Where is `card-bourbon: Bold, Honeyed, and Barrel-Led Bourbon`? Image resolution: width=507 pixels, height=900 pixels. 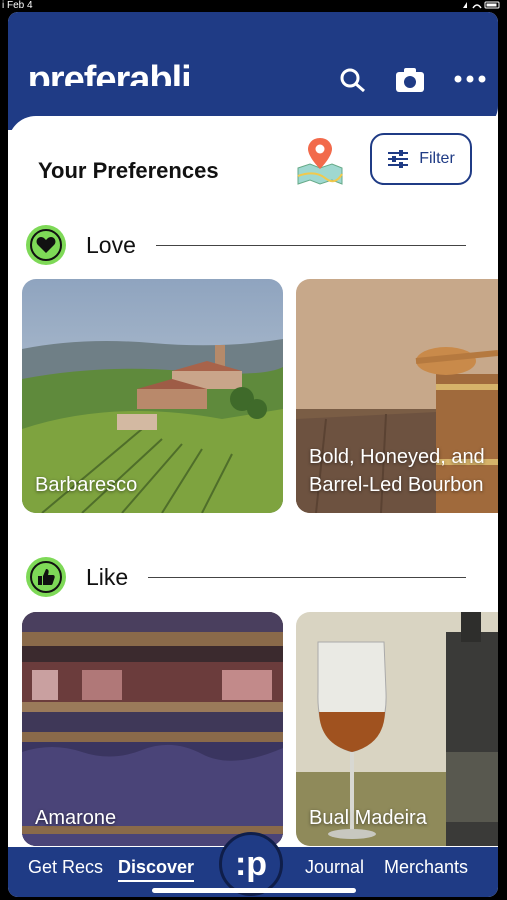
card-bourbon: Bold, Honeyed, and Barrel-Led Bourbon is located at coordinates (397, 396).